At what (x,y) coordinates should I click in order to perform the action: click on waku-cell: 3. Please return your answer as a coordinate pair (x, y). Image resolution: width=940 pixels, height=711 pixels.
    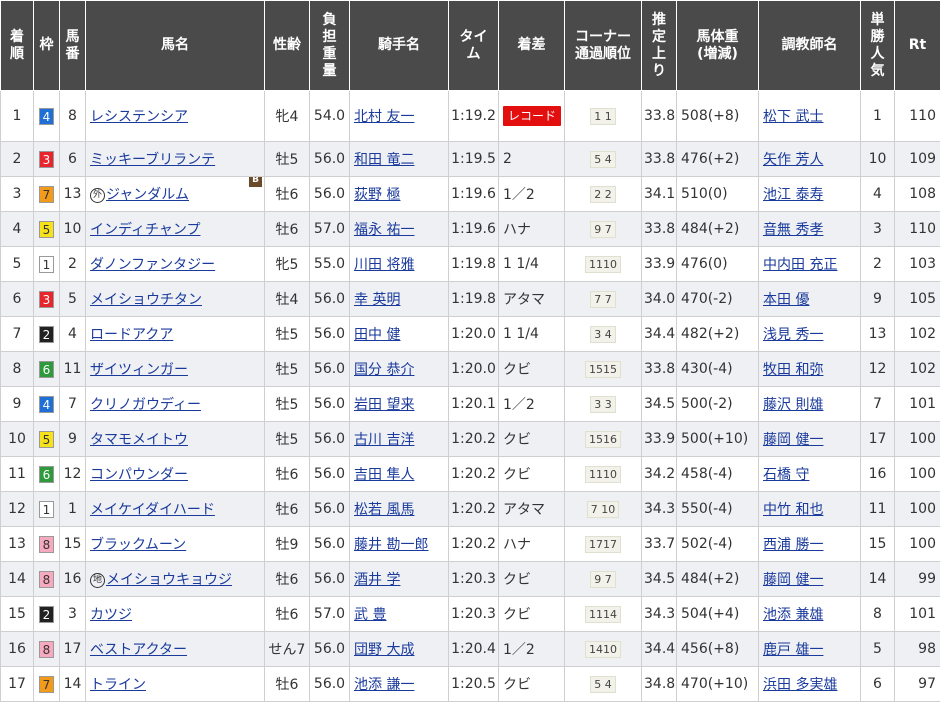
    Looking at the image, I should click on (46, 299).